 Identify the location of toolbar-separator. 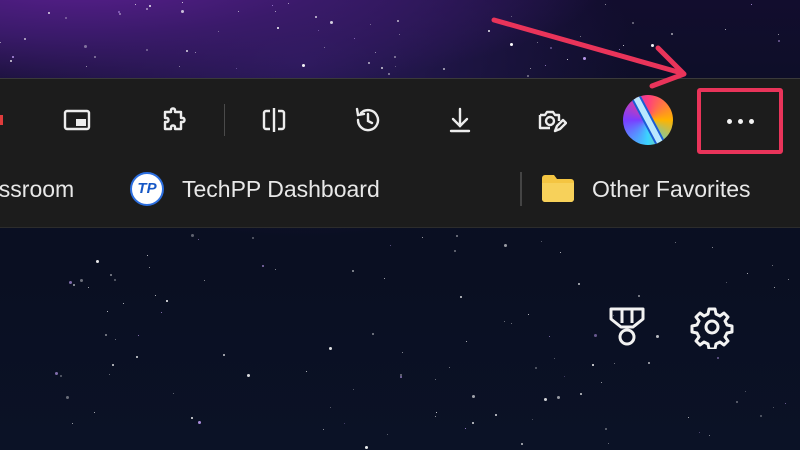
(224, 120).